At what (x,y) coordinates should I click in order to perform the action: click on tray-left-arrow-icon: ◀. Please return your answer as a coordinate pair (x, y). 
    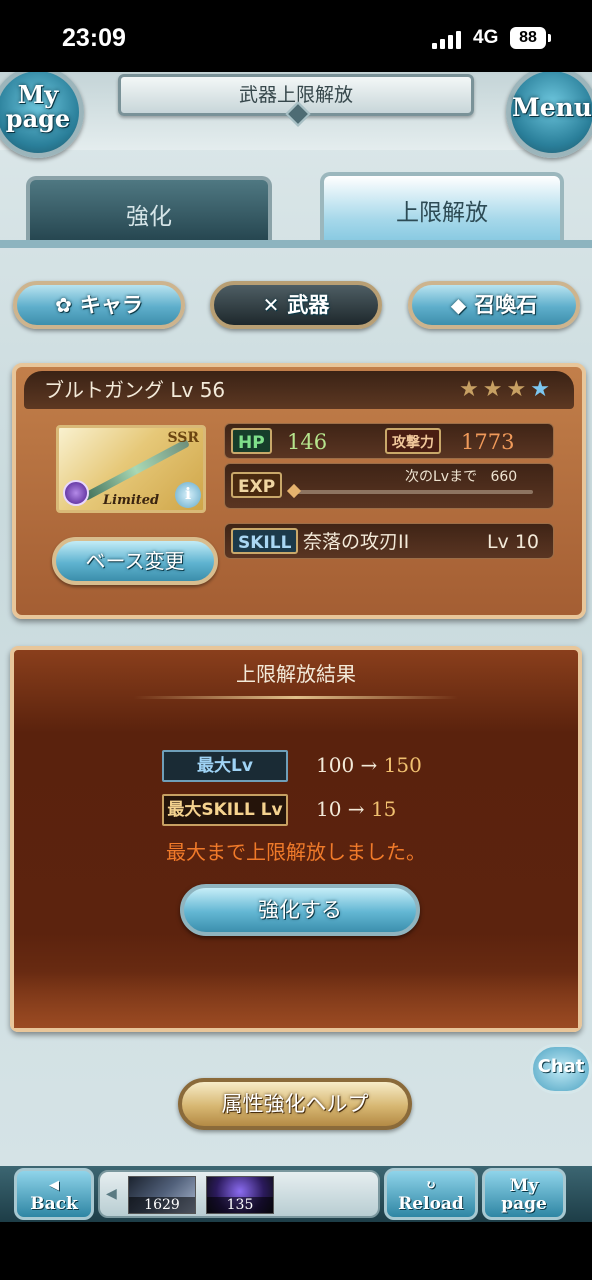
    Looking at the image, I should click on (111, 1194).